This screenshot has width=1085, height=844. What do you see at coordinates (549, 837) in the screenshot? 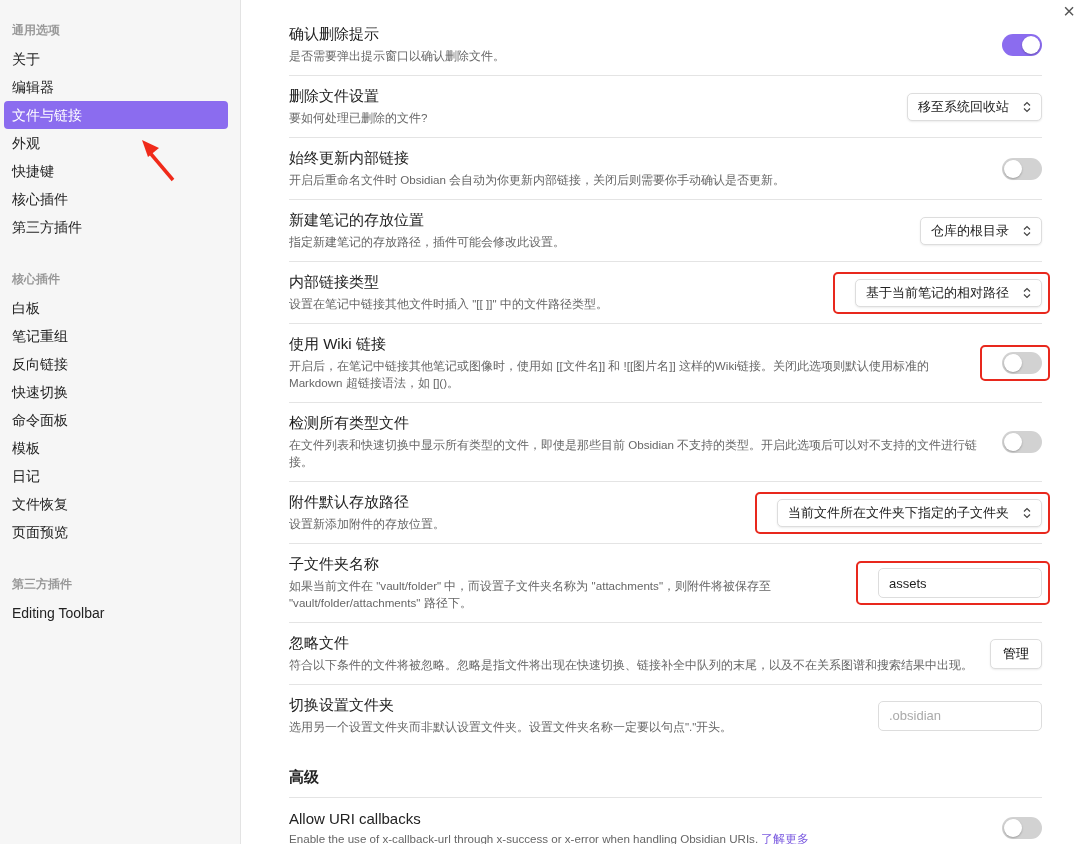
I see `setting-description: Enable the use of x-callback-url through x-success or x-error when handling Obsidian URIs. 了解更多` at bounding box center [549, 837].